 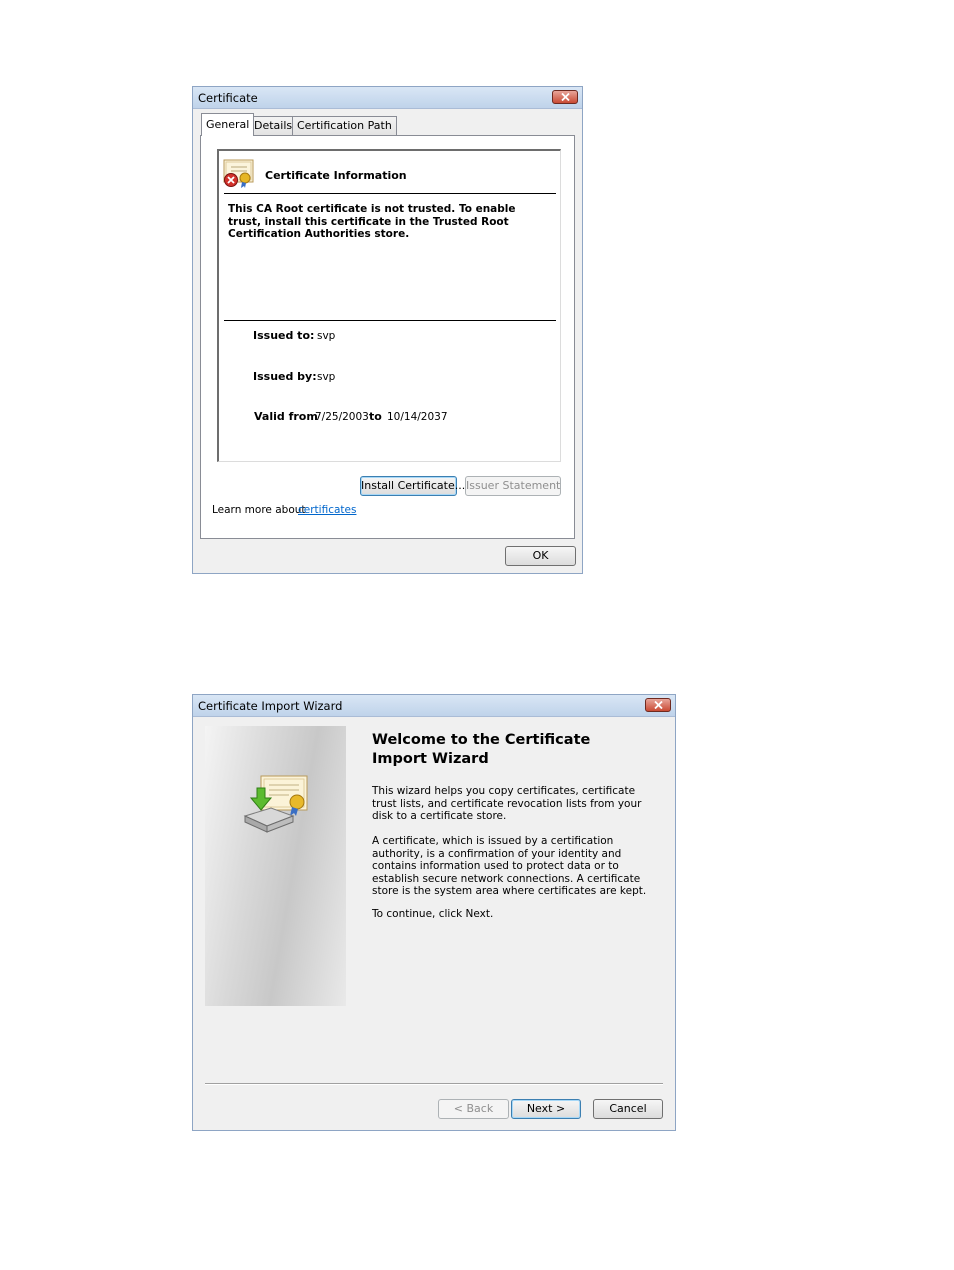 I want to click on tab-general-label: General, so click(x=228, y=124).